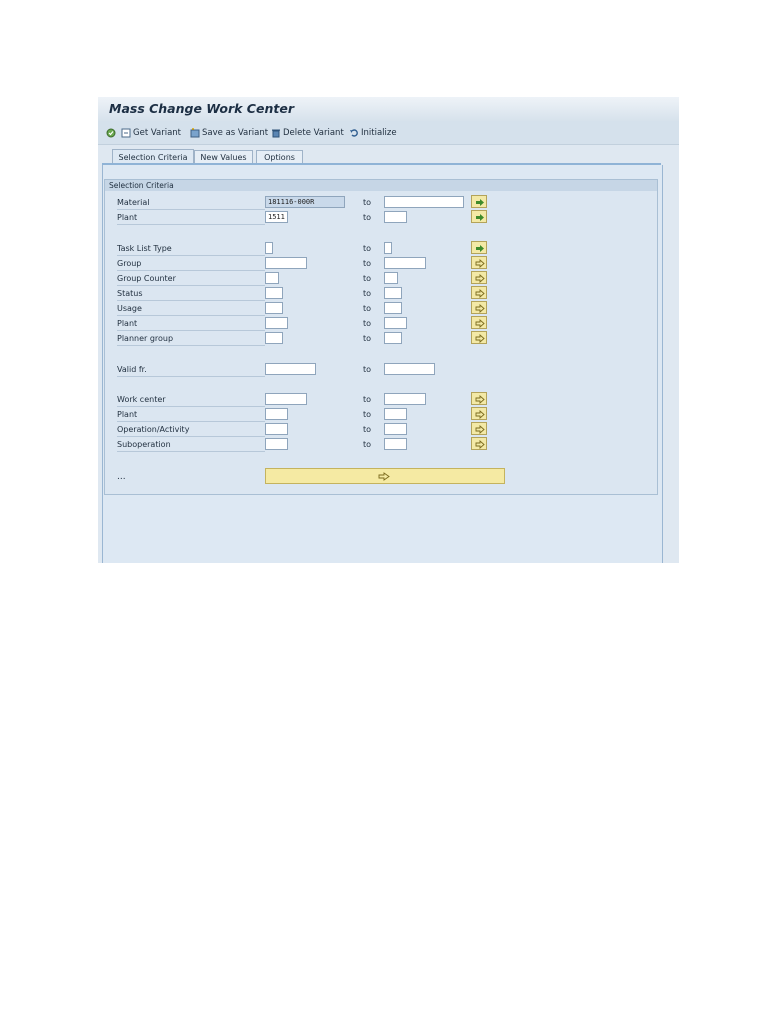  I want to click on tab-new-values: New Values, so click(223, 157).